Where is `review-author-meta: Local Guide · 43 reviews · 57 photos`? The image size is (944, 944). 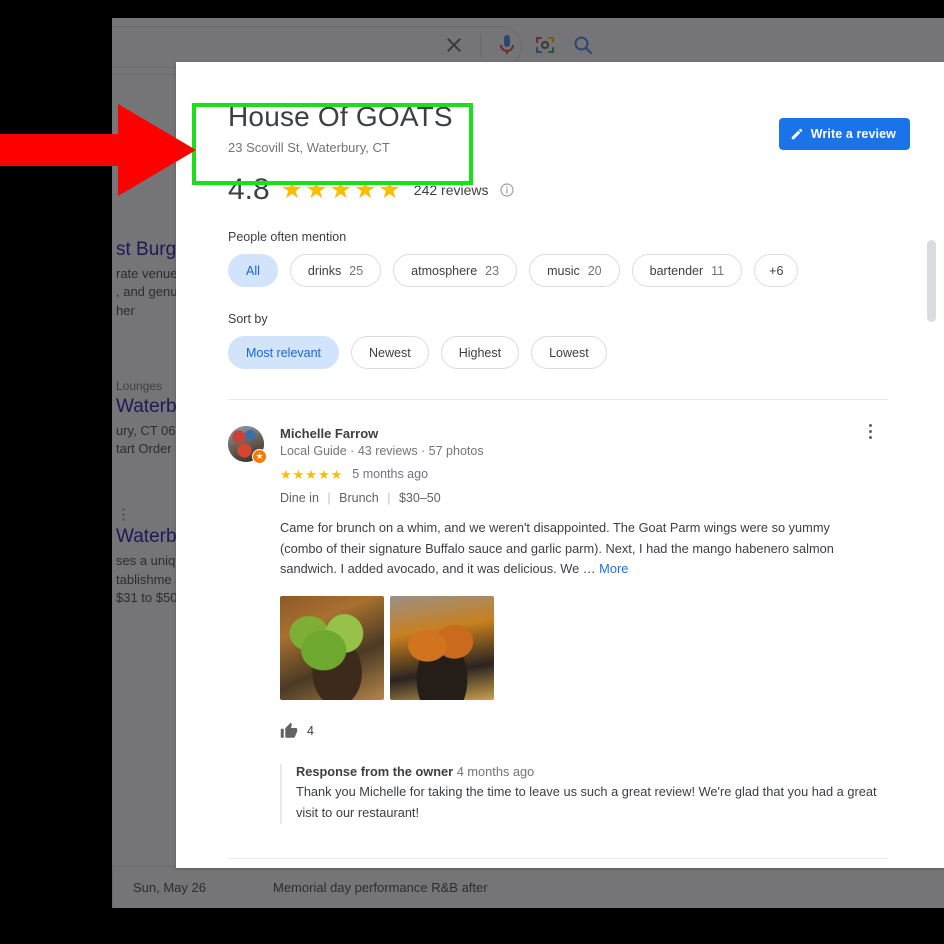
review-author-meta: Local Guide · 43 reviews · 57 photos is located at coordinates (382, 451).